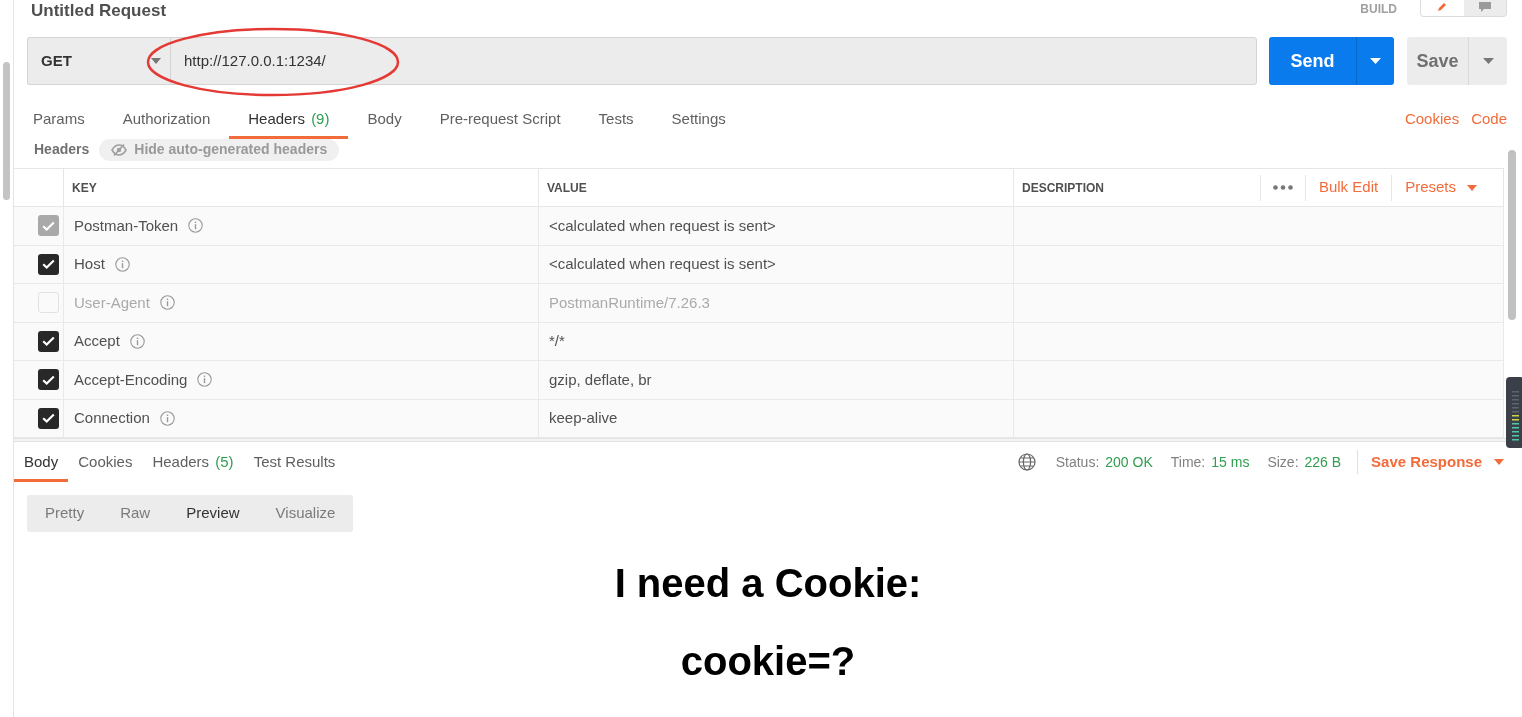 The width and height of the screenshot is (1522, 717). I want to click on column-header: VALUE, so click(567, 188).